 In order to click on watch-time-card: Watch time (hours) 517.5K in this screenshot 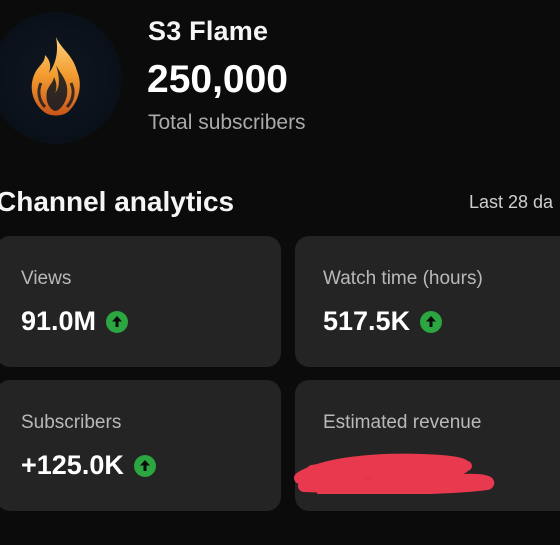, I will do `click(427, 301)`.